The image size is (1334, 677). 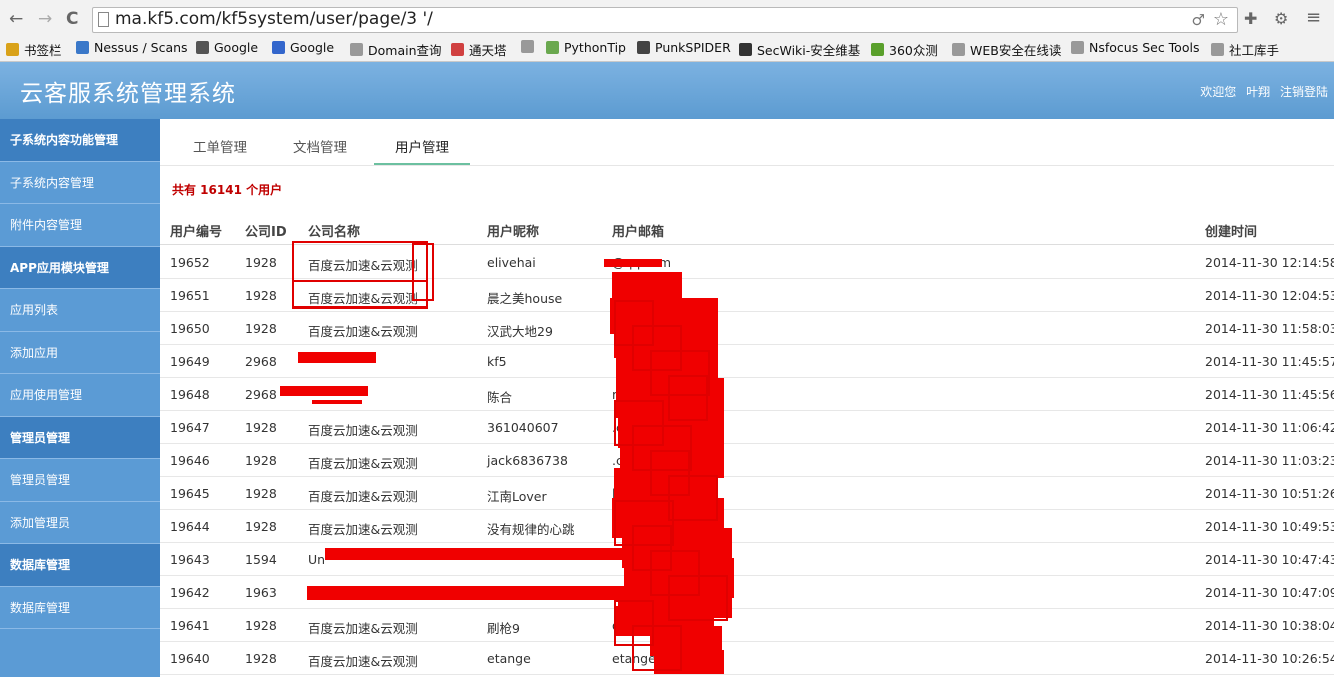 What do you see at coordinates (80, 140) in the screenshot?
I see `sidebar-group-header: 子系统内容功能管理` at bounding box center [80, 140].